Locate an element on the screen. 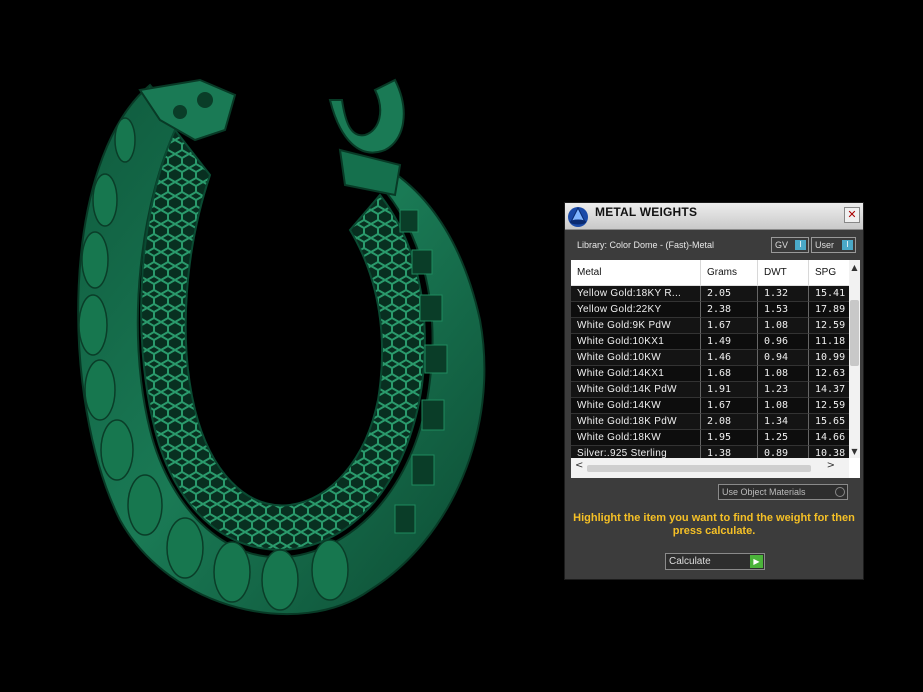 The height and width of the screenshot is (692, 923). radio-indicator-icon is located at coordinates (840, 492).